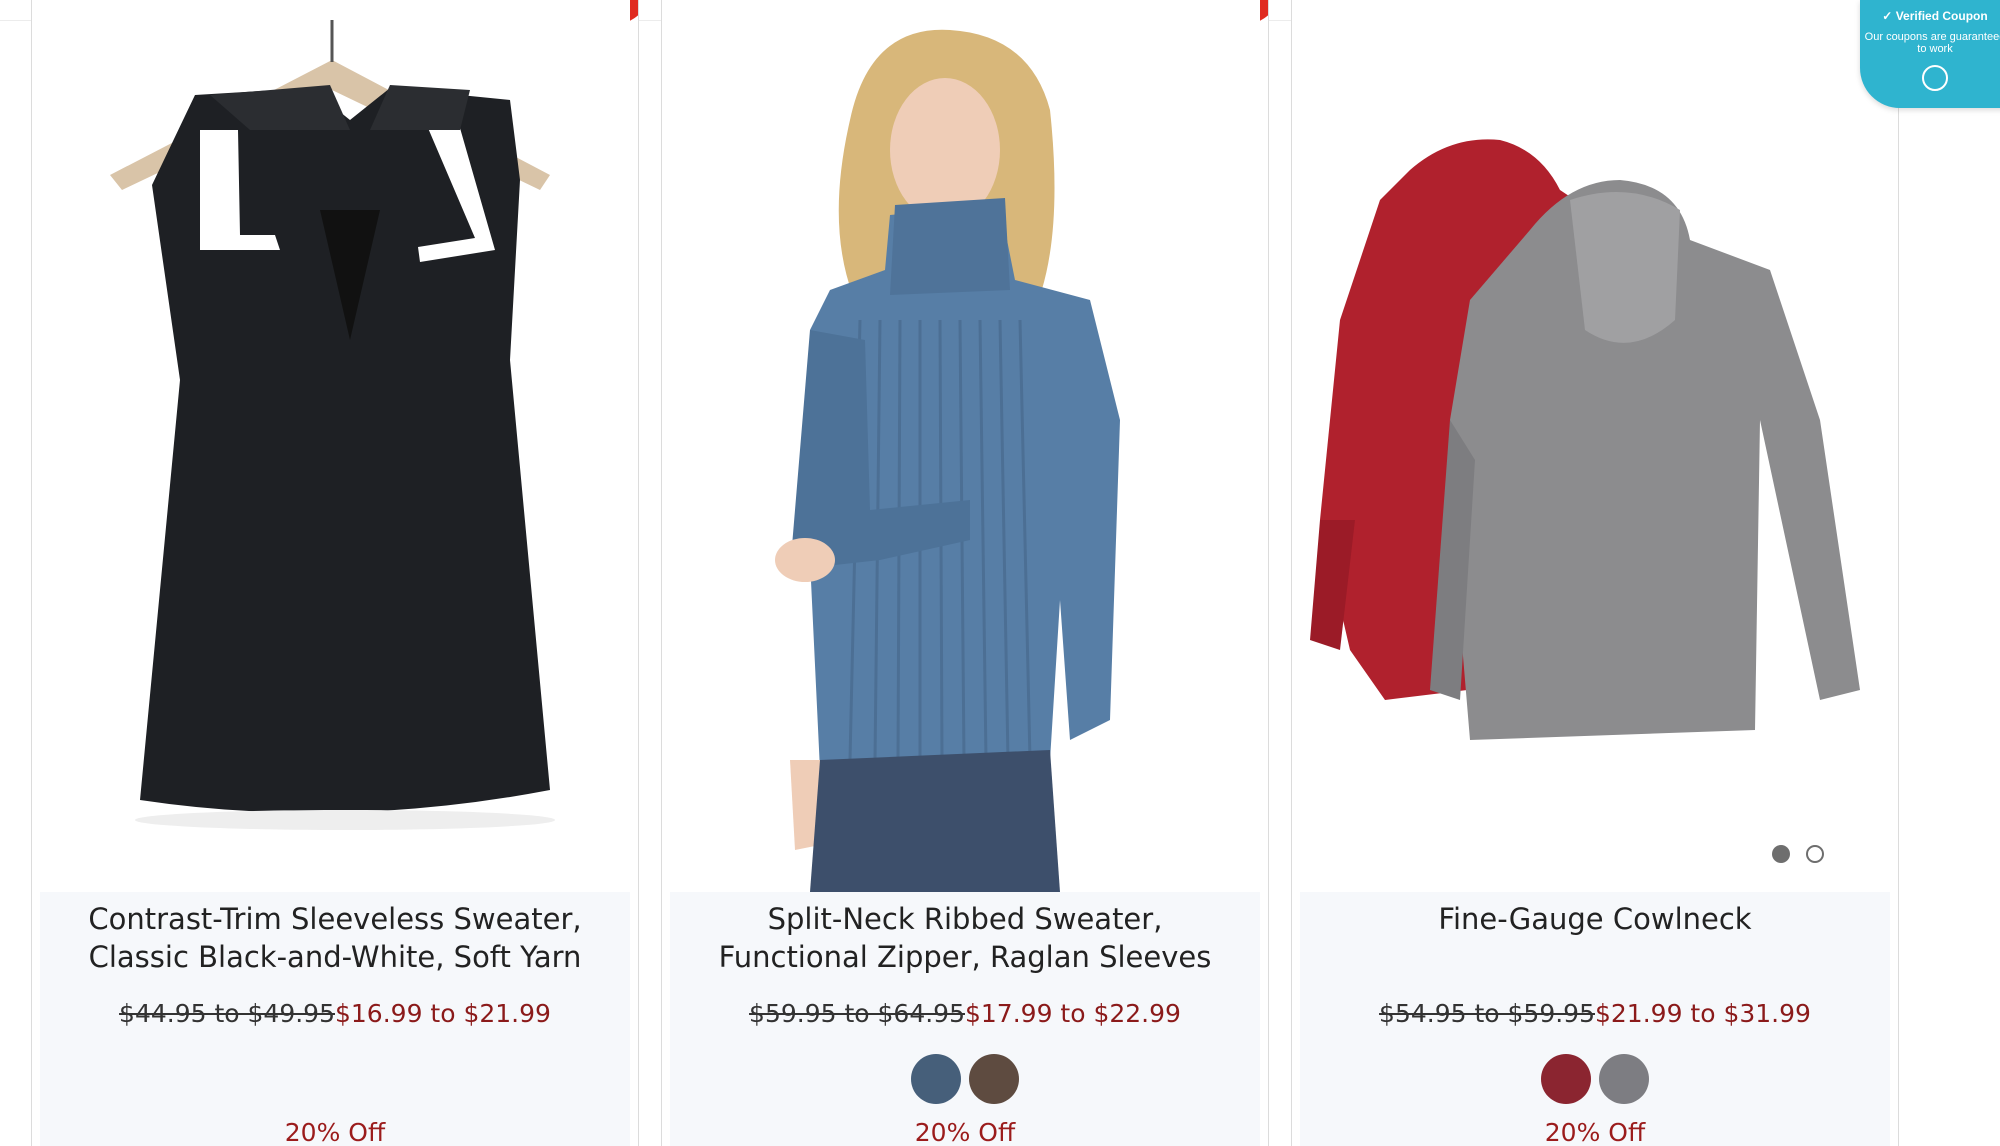  Describe the element at coordinates (1487, 1013) in the screenshot. I see `original-price: $54.95 to $59.95` at that location.